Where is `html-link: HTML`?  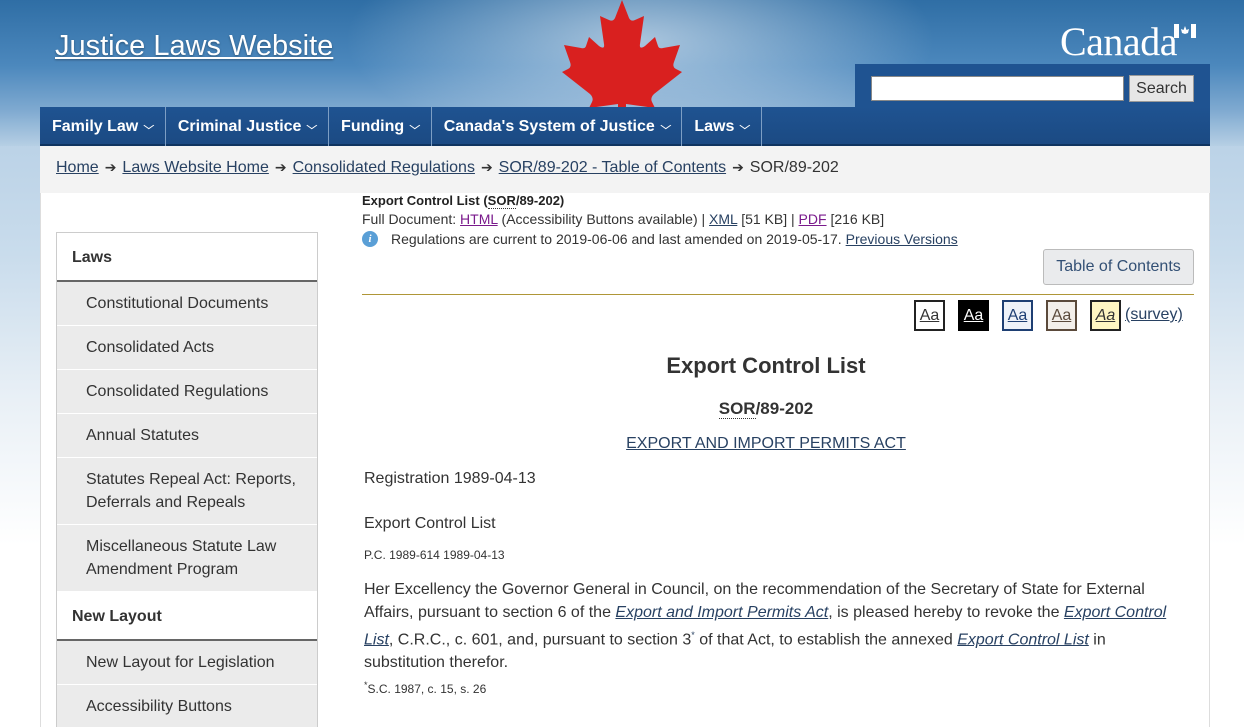
html-link: HTML is located at coordinates (479, 219).